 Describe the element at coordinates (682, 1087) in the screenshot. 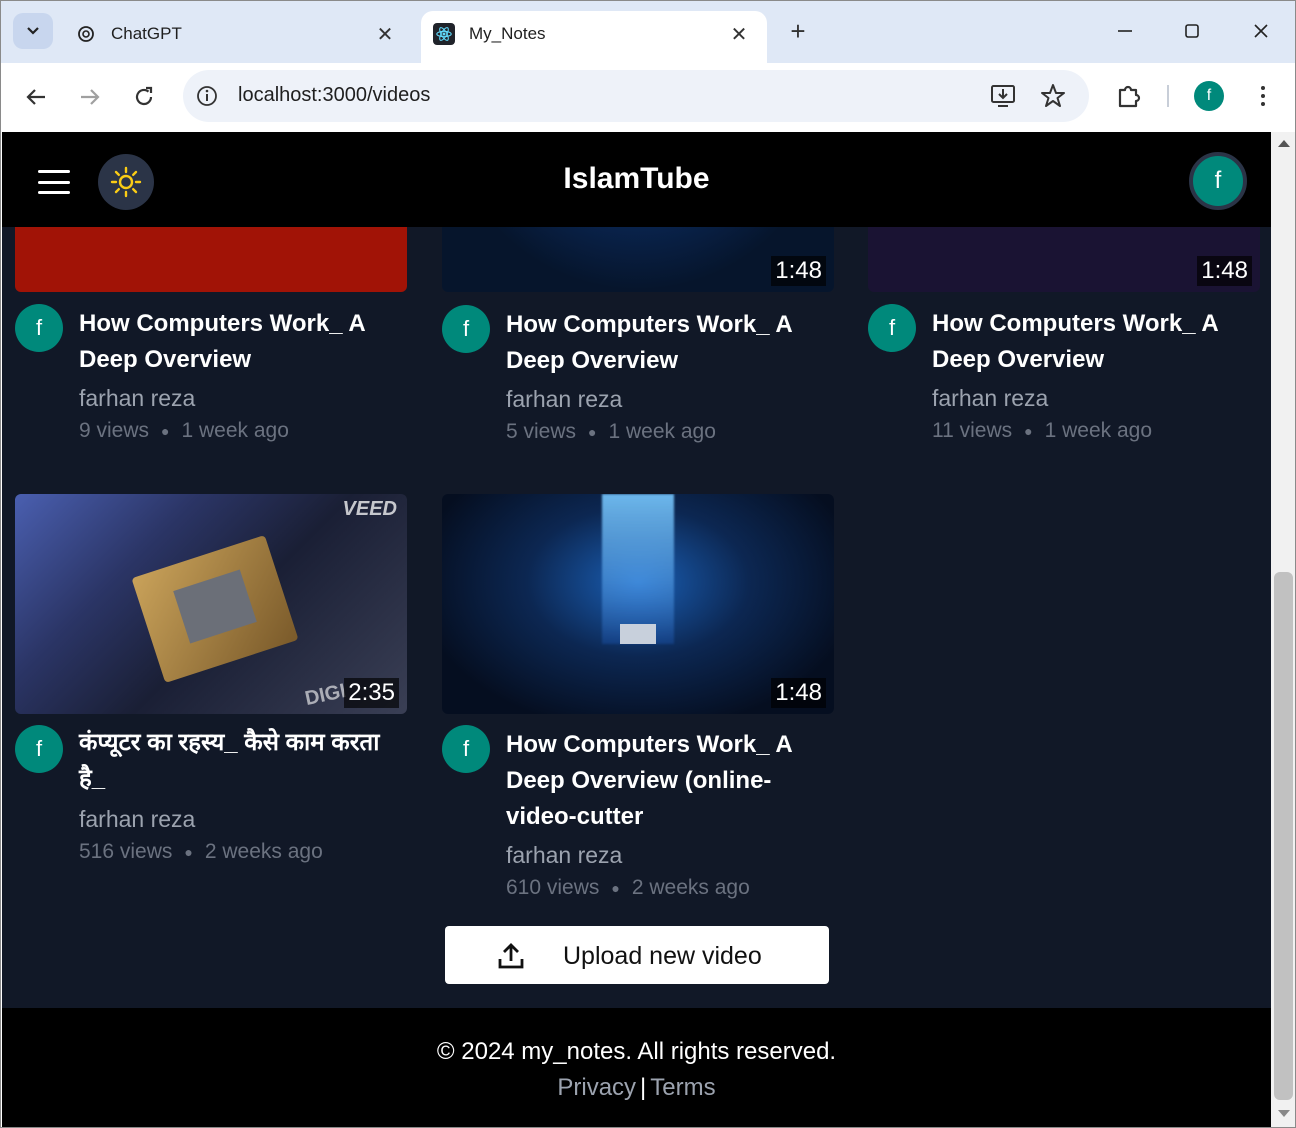

I see `terms-link: Terms` at that location.